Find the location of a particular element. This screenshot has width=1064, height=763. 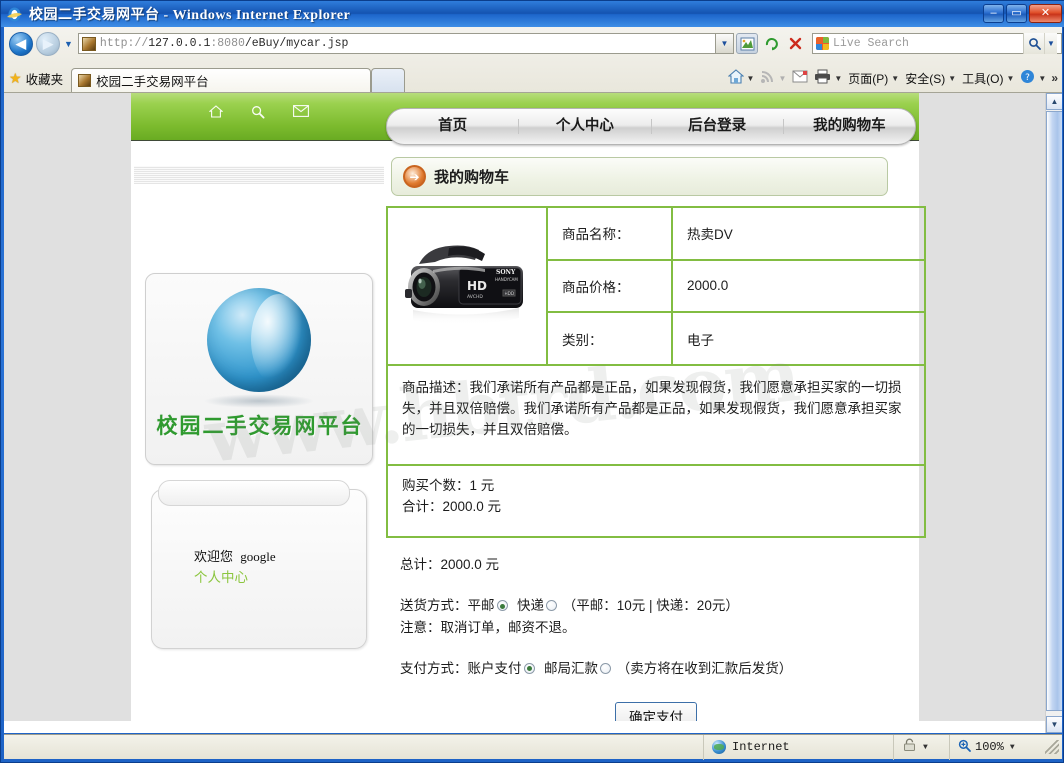

print-button: ▼ is located at coordinates (828, 78).